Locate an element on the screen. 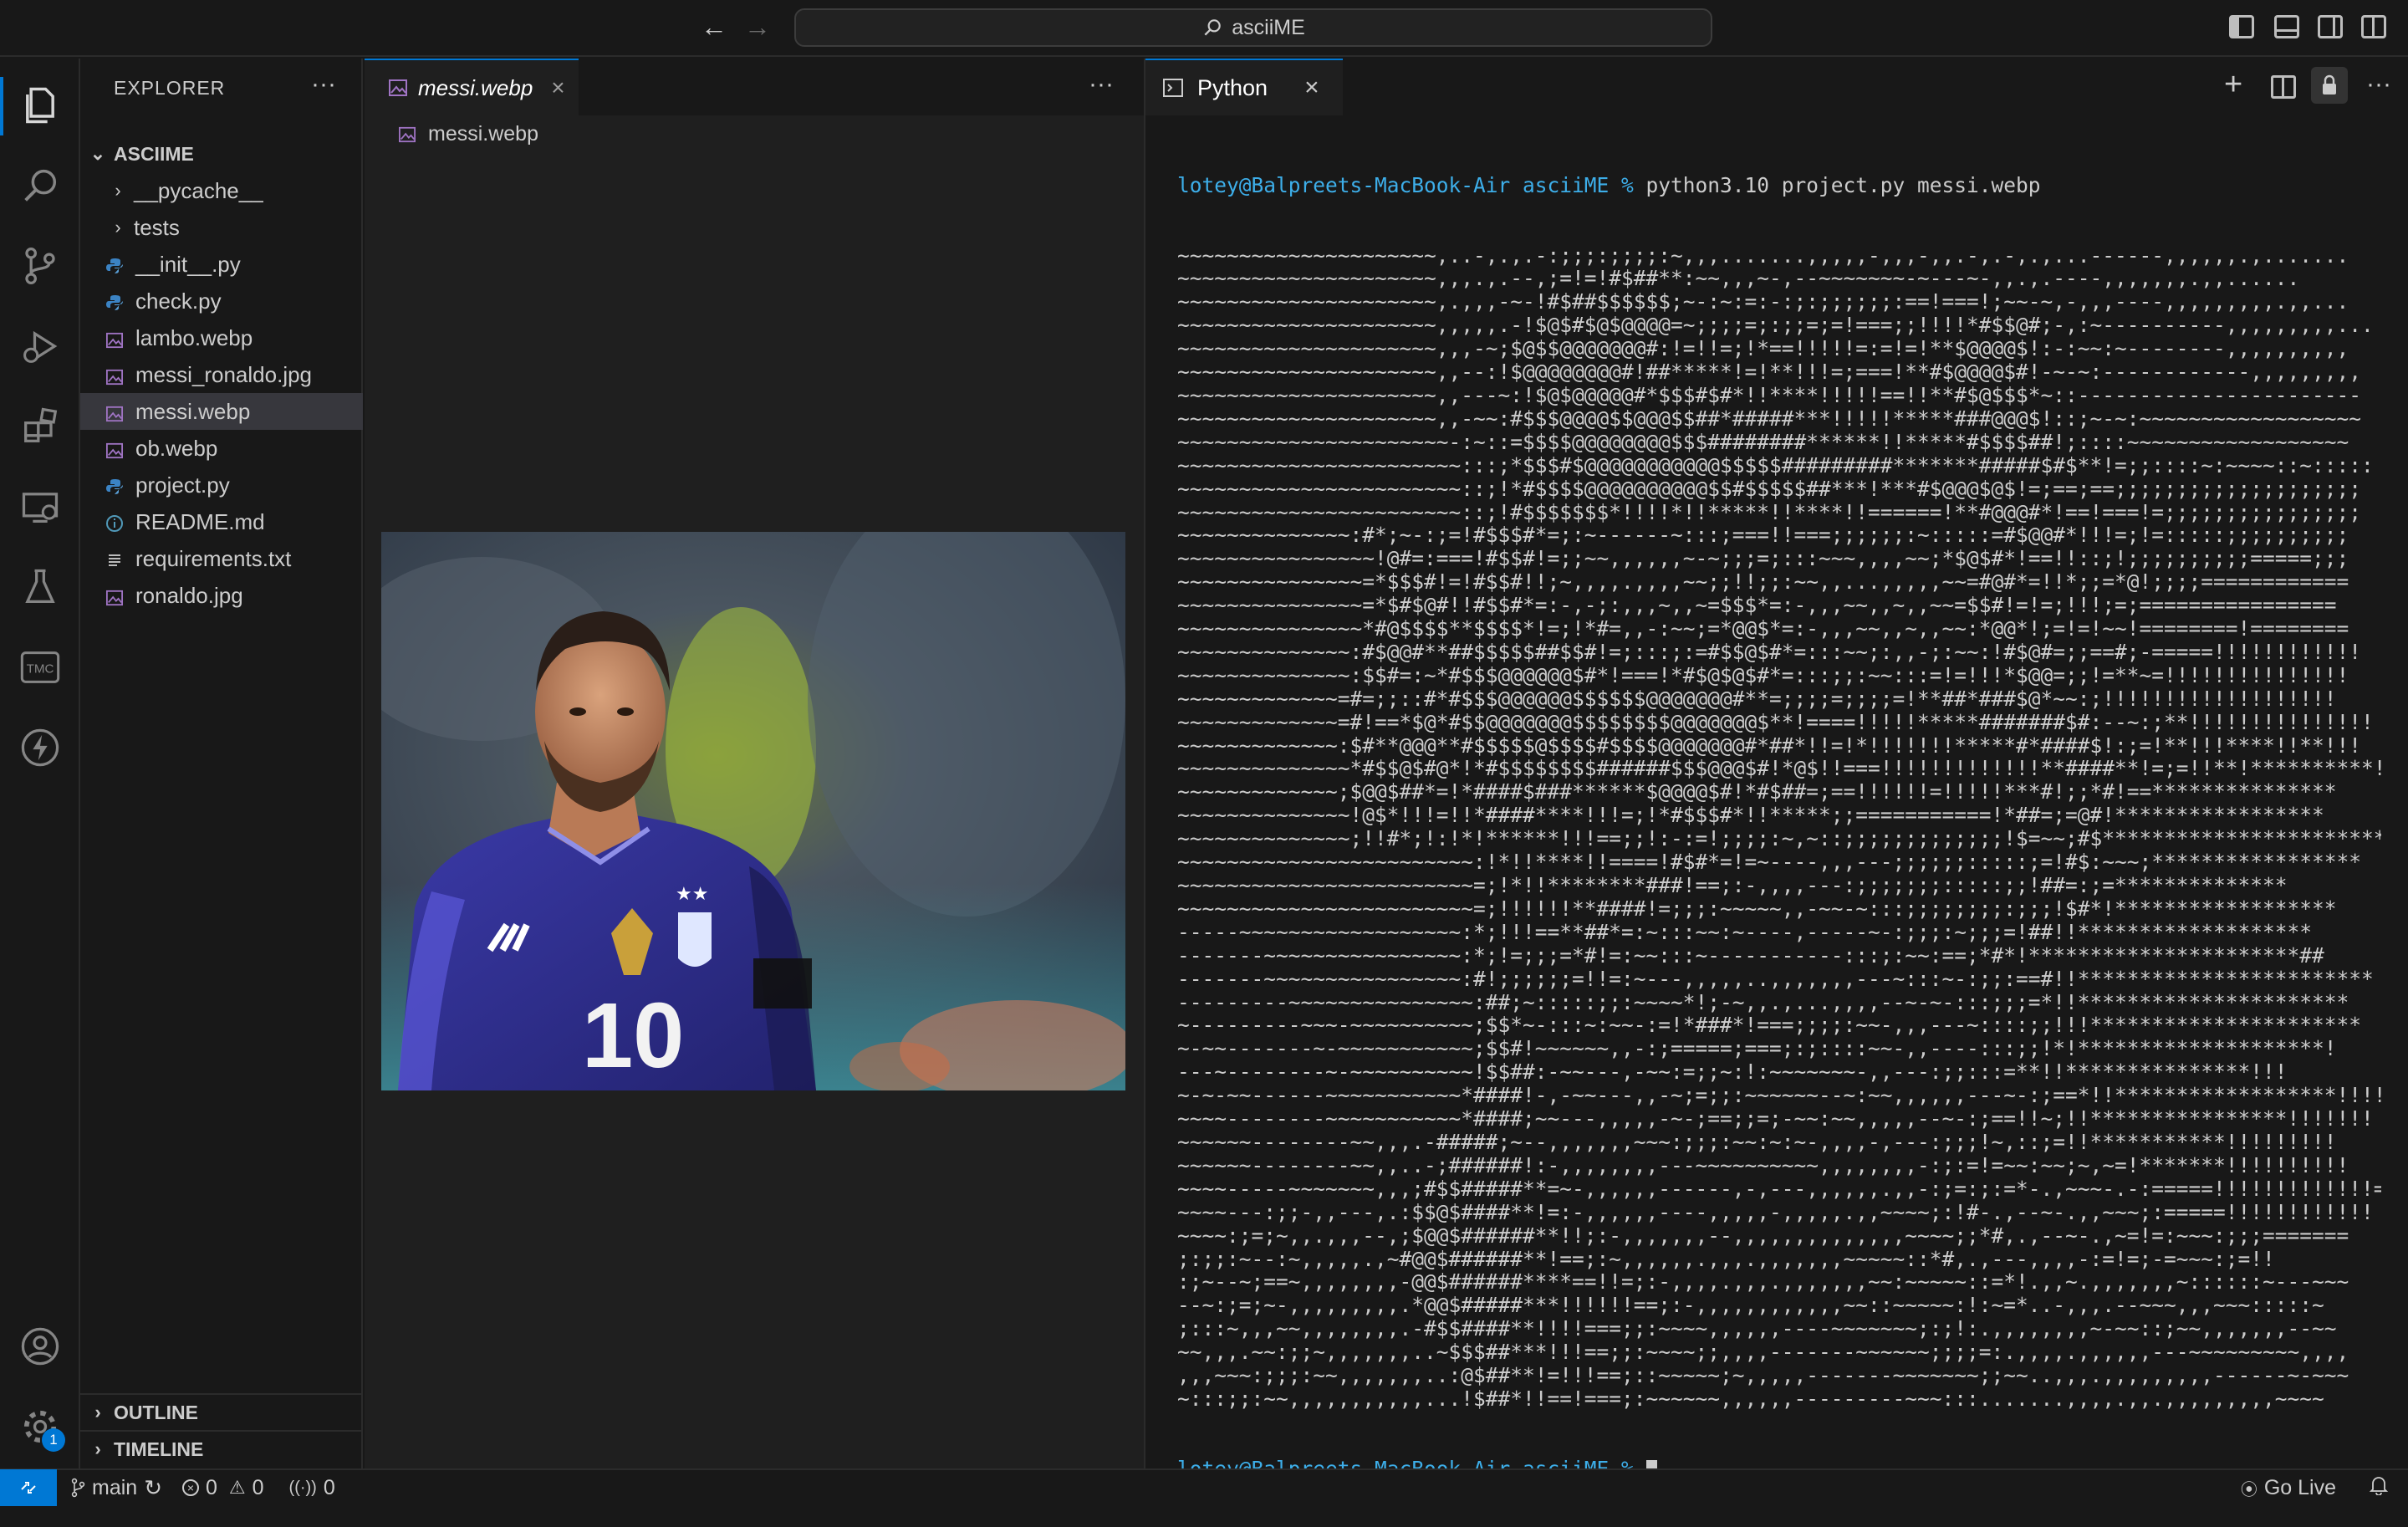 The image size is (2408, 1527). command-center-search: asciiME is located at coordinates (1253, 28).